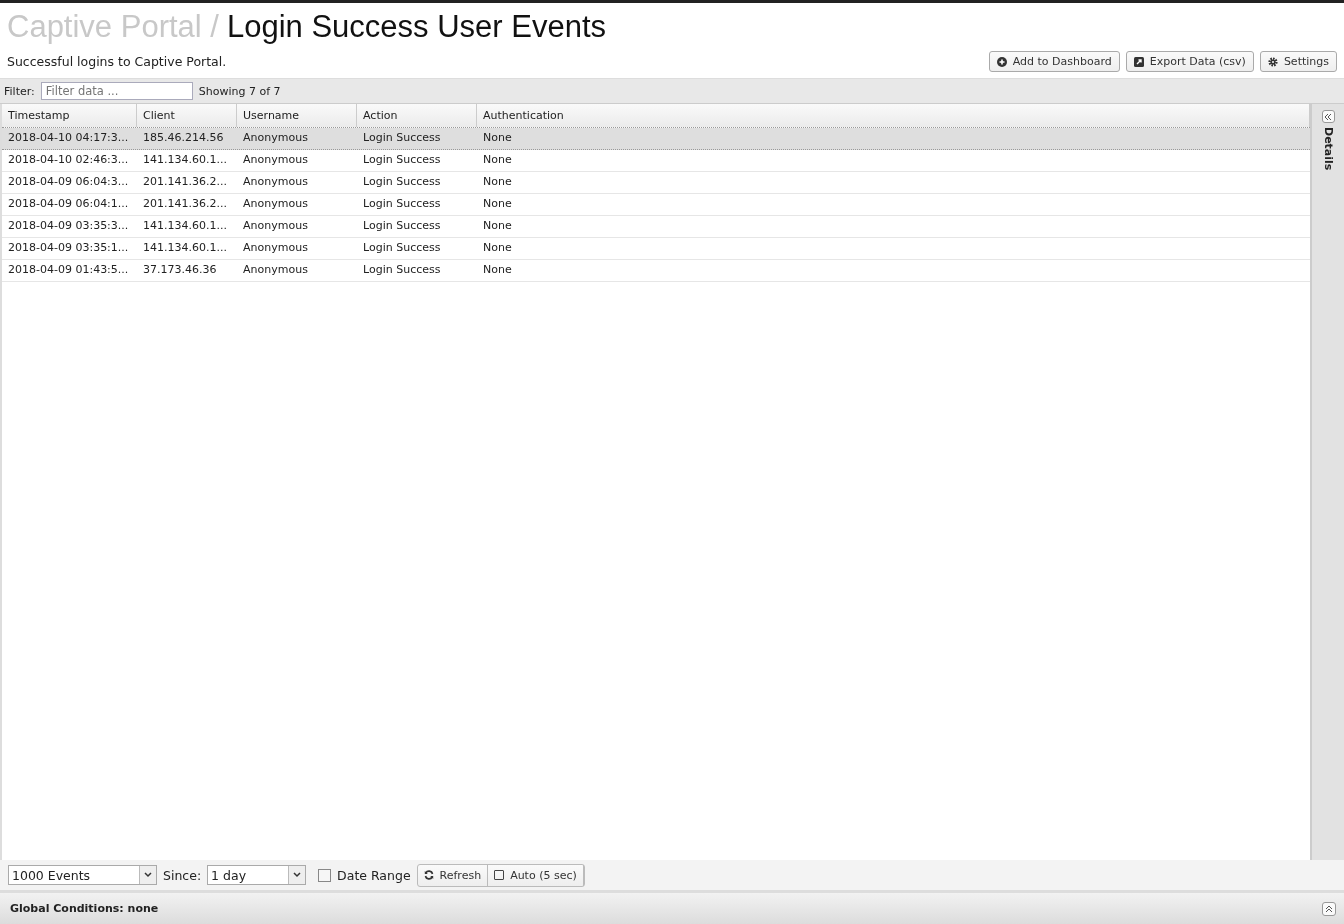 This screenshot has width=1344, height=924. I want to click on table-row: 2018-04-09 06:04:3... 201.141.36.2... Anonymous Login Success None, so click(656, 183).